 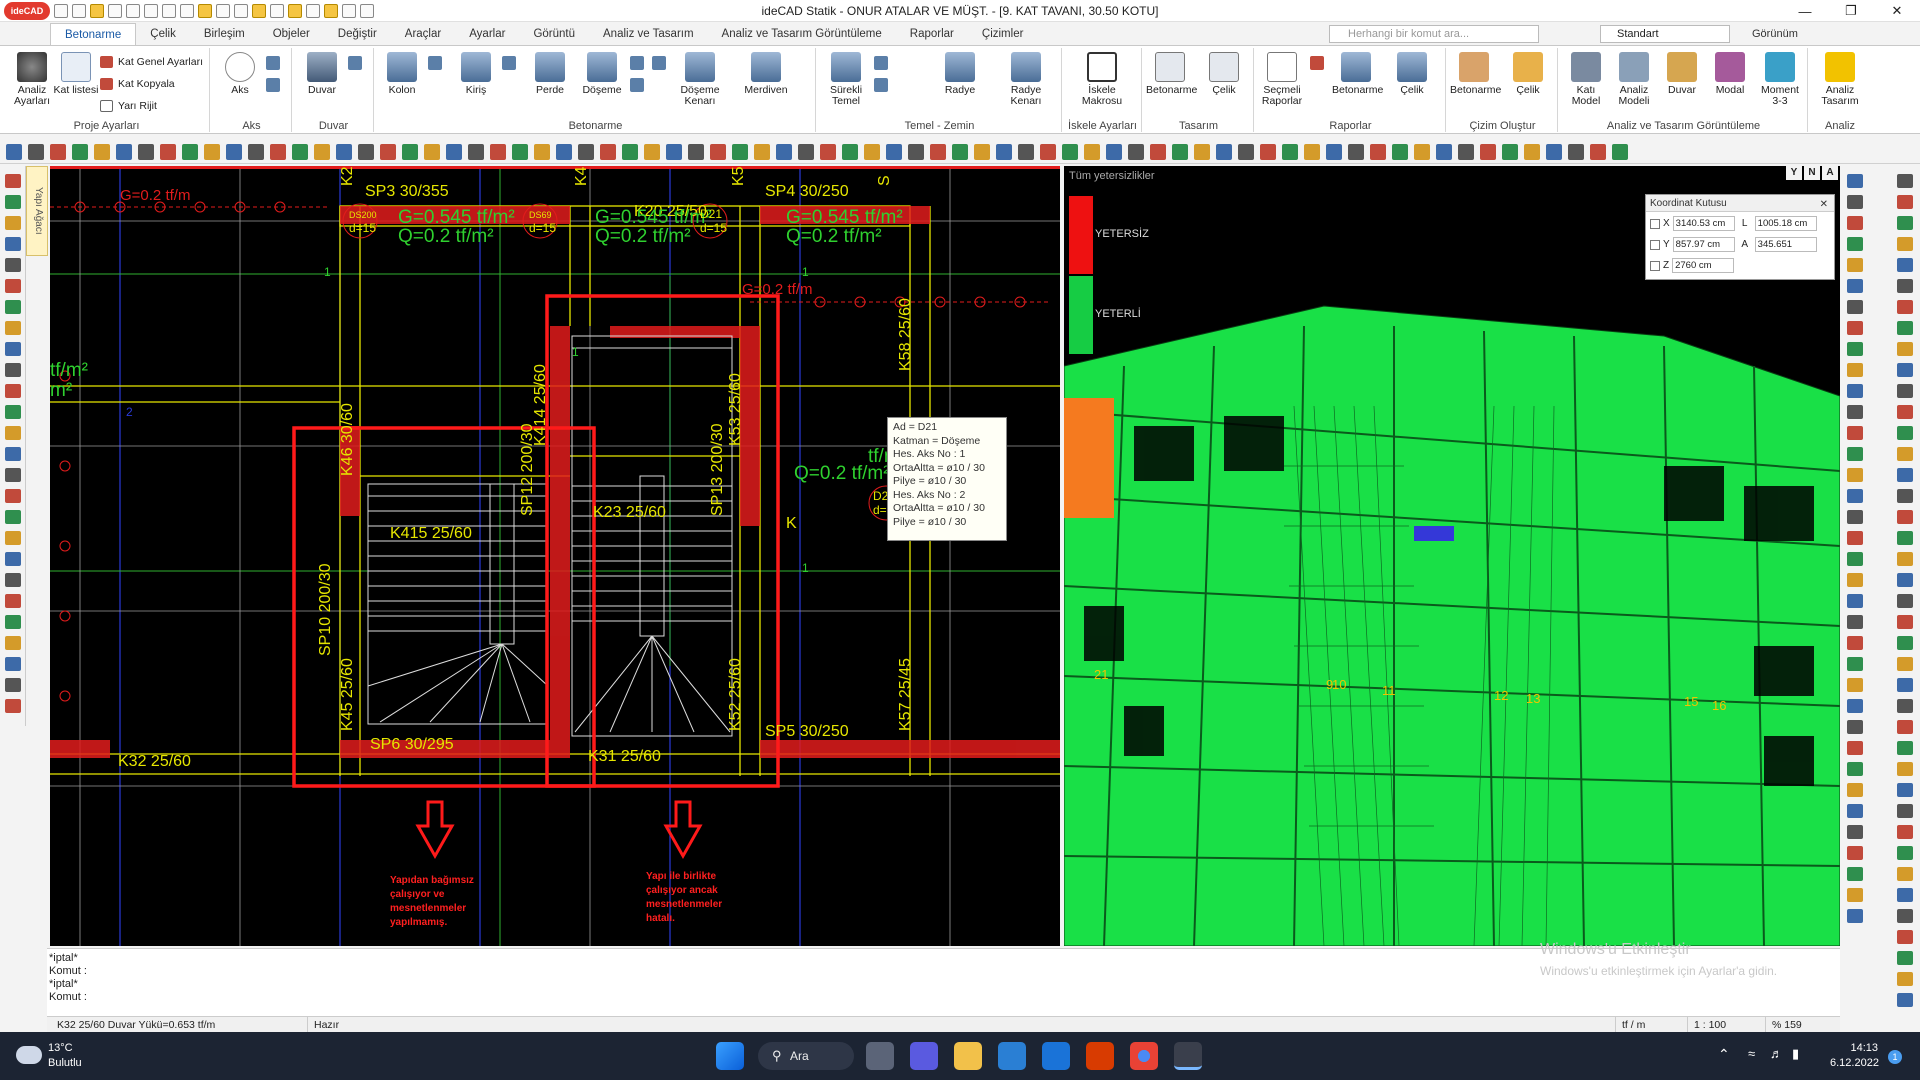 What do you see at coordinates (602, 74) in the screenshot?
I see `doseme-button: Döşeme` at bounding box center [602, 74].